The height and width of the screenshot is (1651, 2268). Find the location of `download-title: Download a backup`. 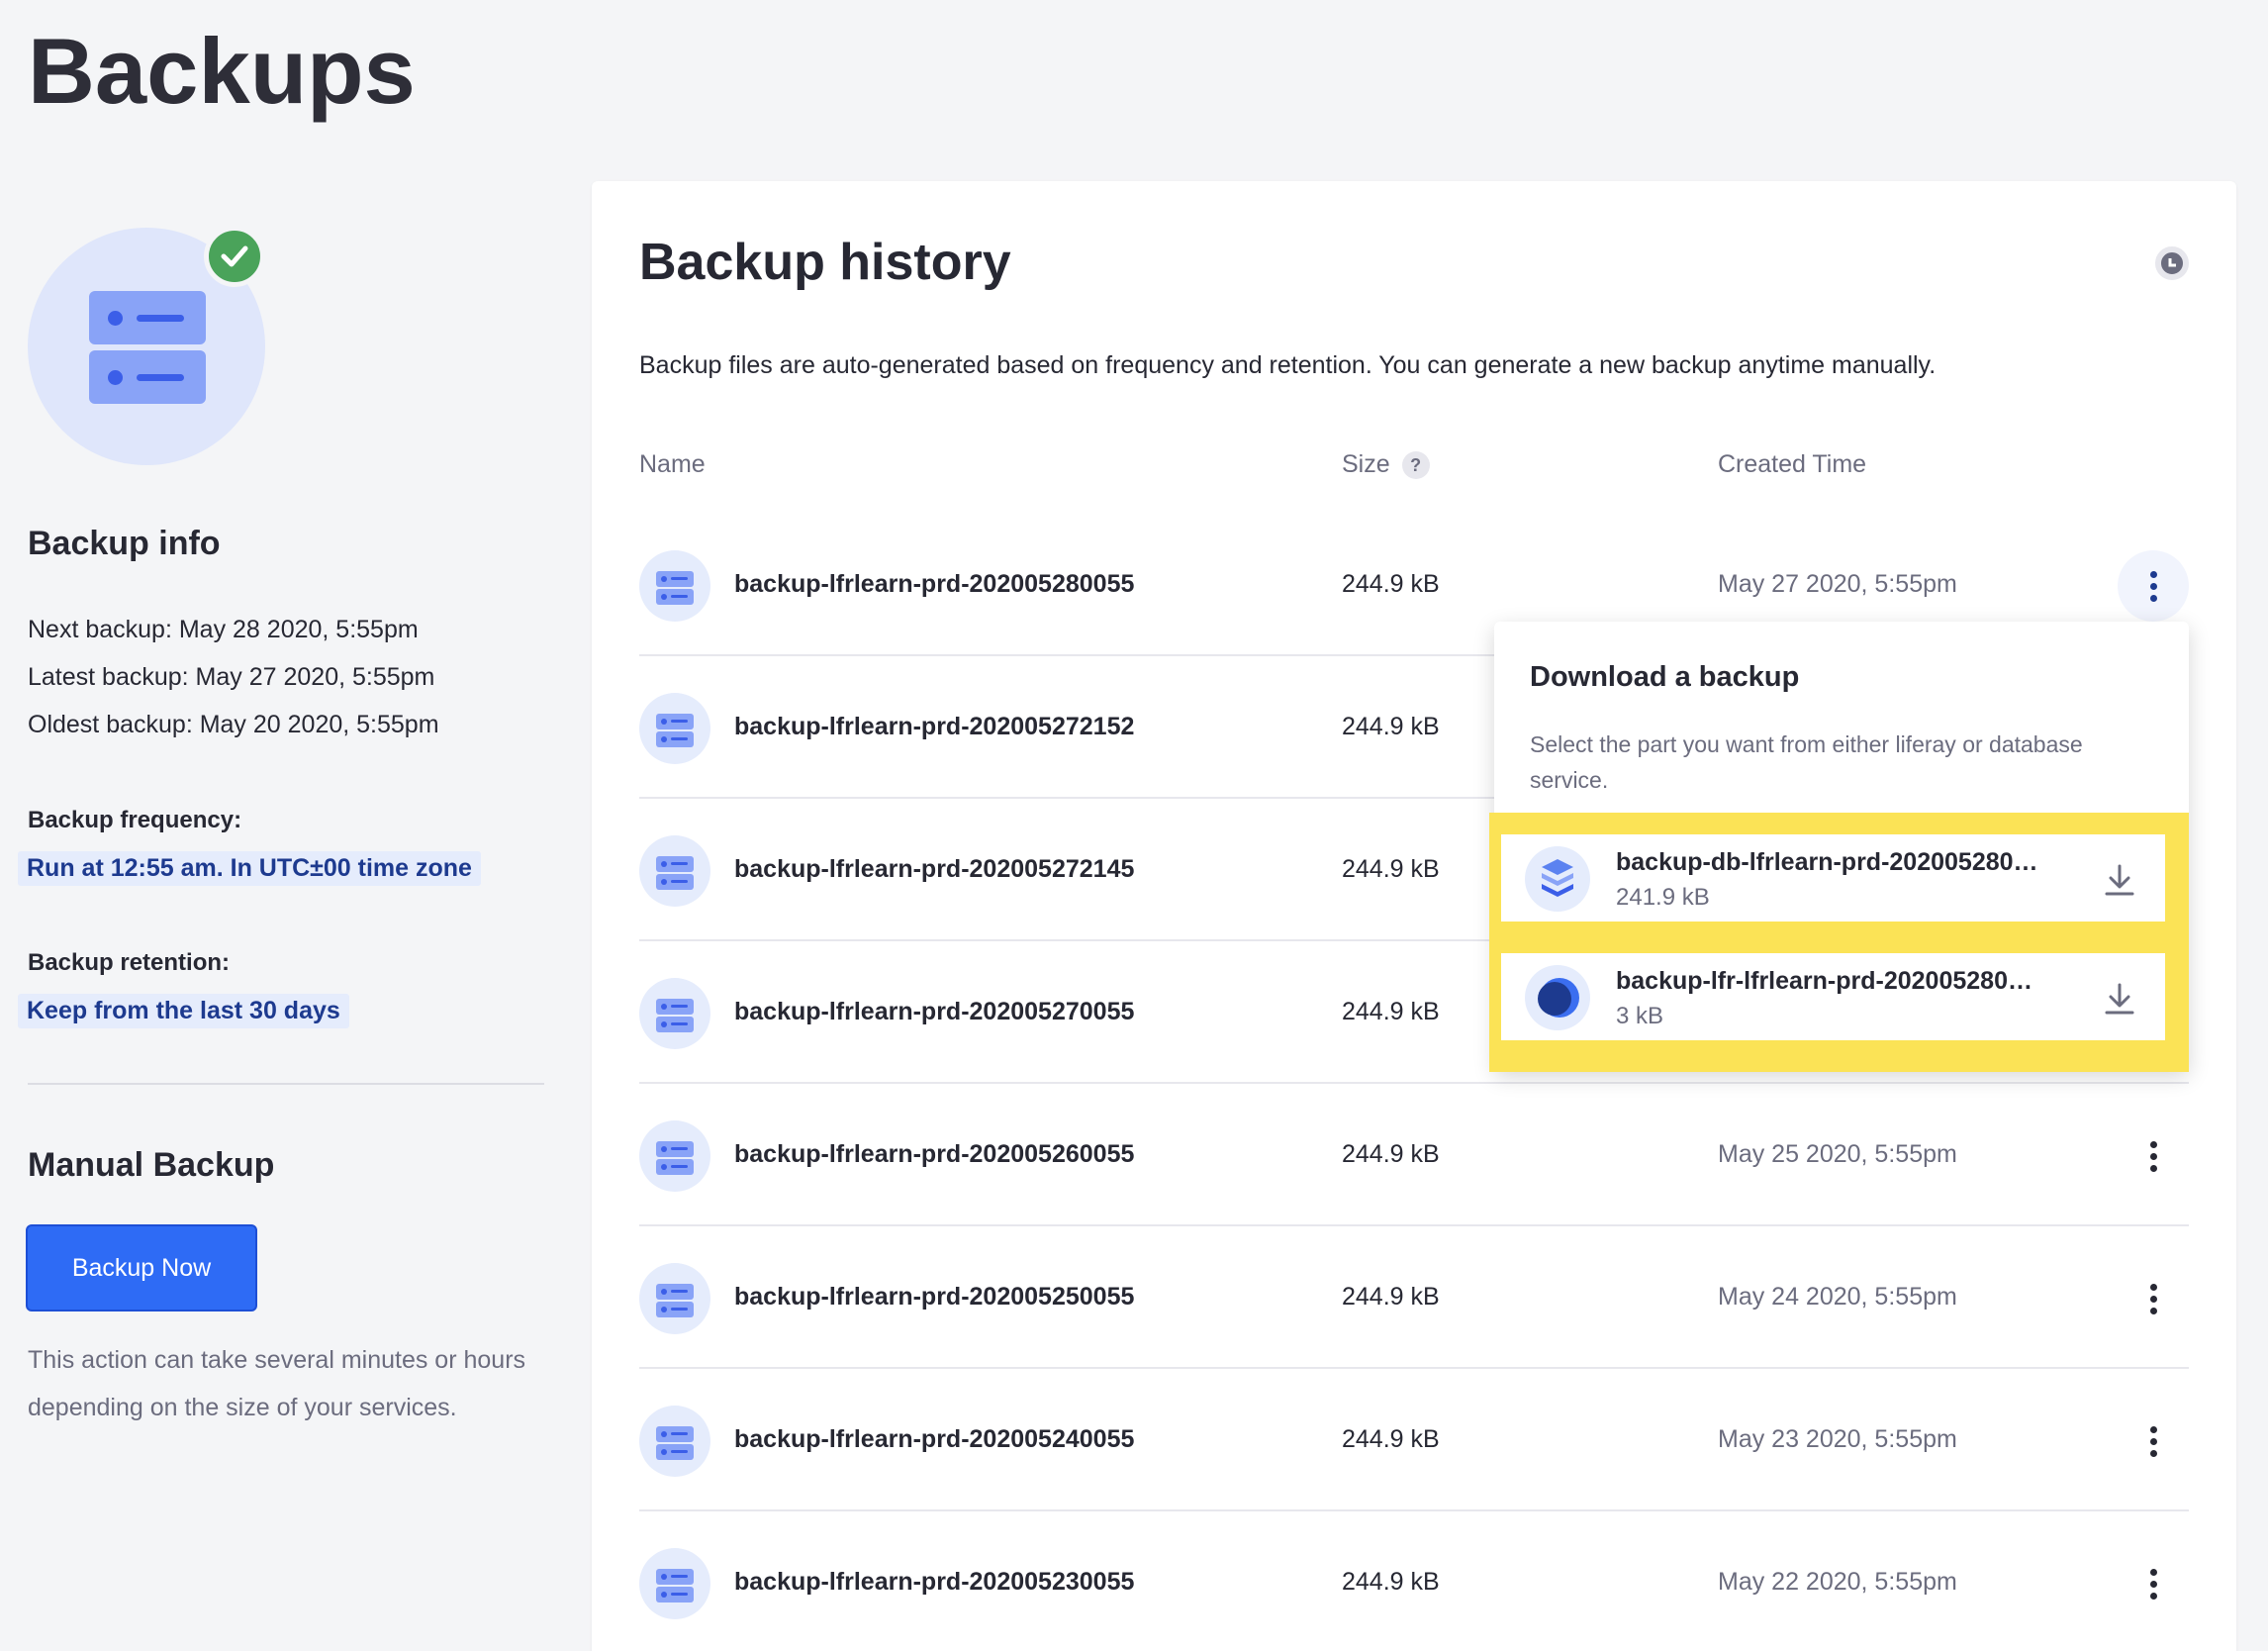

download-title: Download a backup is located at coordinates (1665, 677).